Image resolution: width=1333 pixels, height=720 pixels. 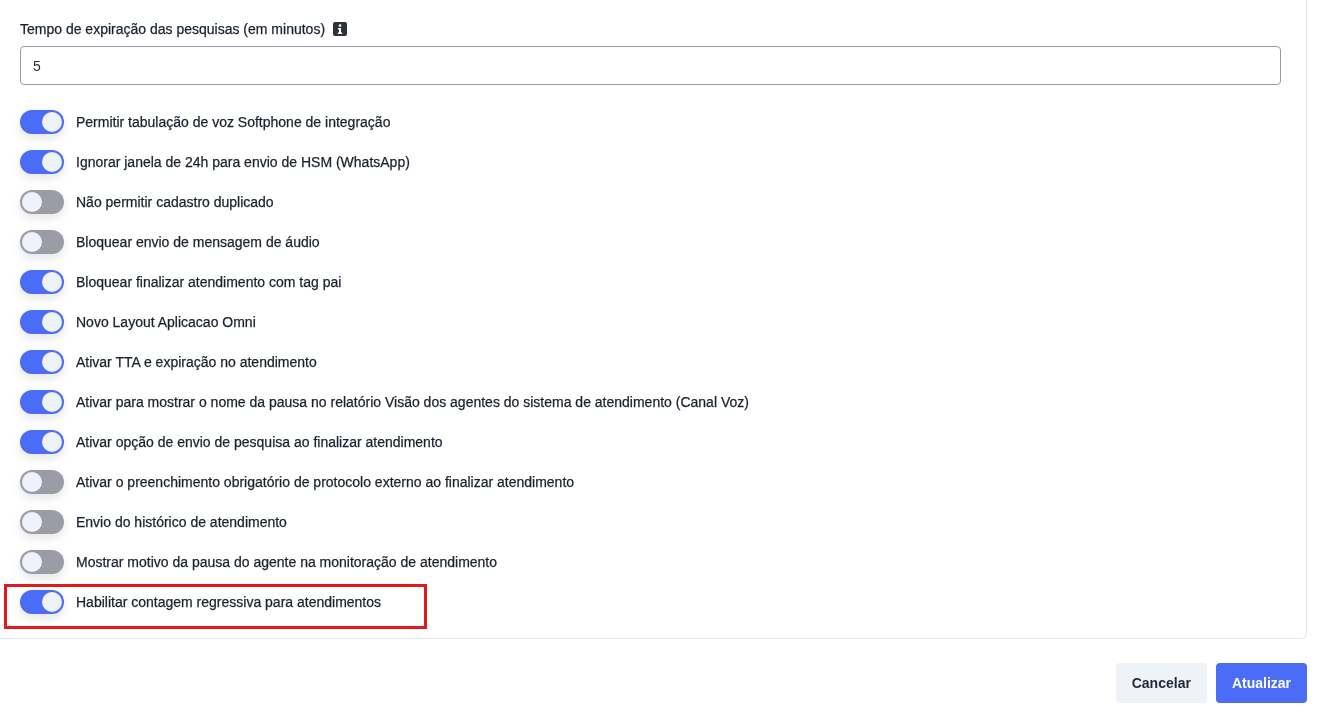 What do you see at coordinates (233, 122) in the screenshot?
I see `toggle-label: Permitir tabulação de voz Softphone de integração` at bounding box center [233, 122].